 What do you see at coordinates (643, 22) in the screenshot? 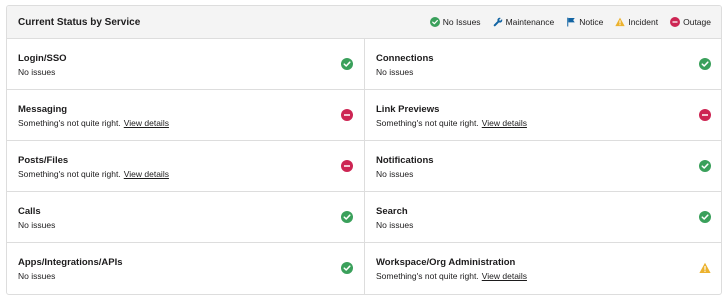
I see `legend-label: Incident` at bounding box center [643, 22].